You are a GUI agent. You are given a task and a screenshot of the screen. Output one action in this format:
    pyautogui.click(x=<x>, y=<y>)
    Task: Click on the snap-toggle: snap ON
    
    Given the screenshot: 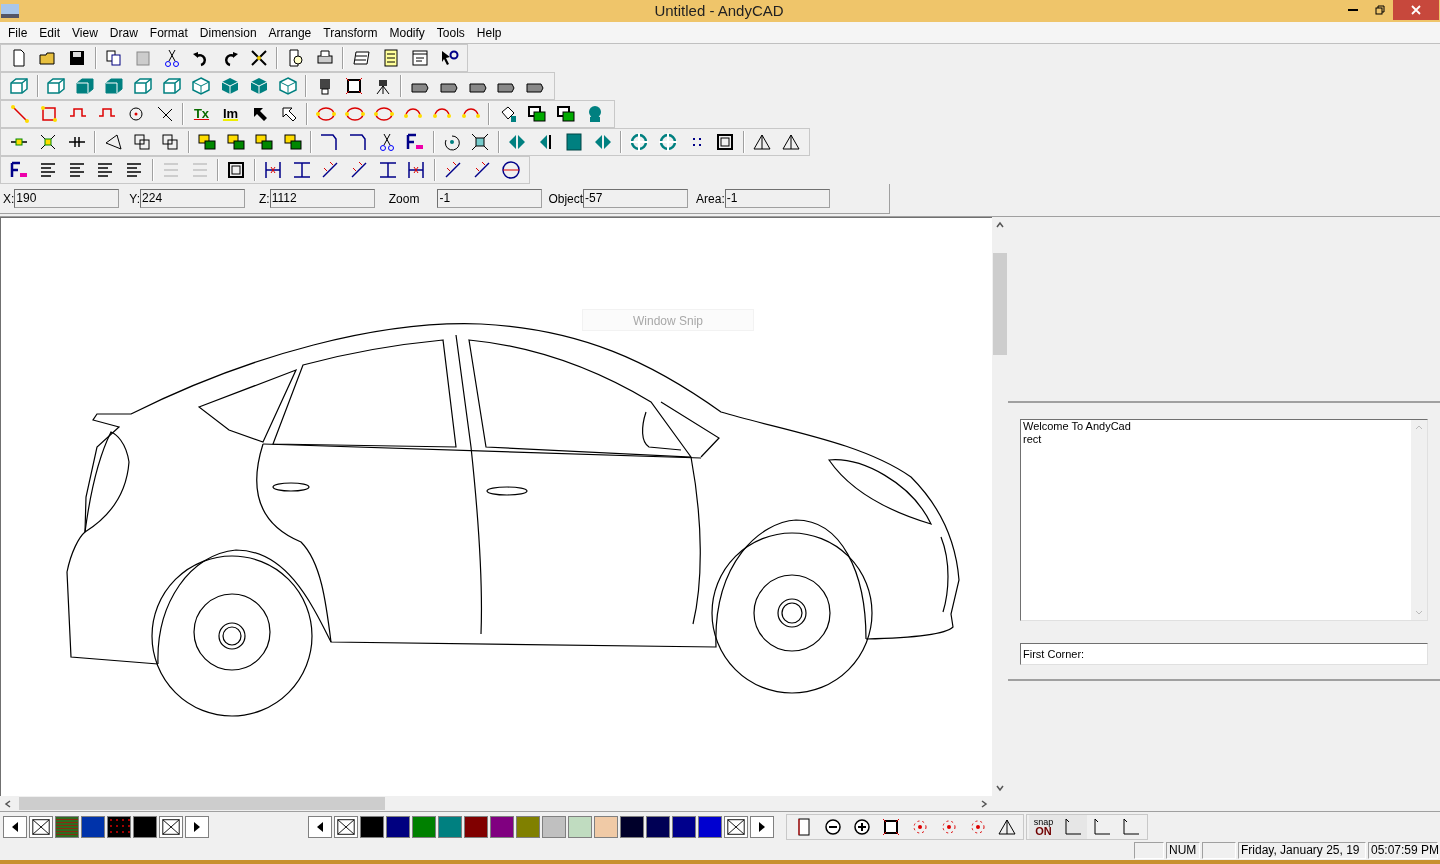 What is the action you would take?
    pyautogui.click(x=1043, y=826)
    